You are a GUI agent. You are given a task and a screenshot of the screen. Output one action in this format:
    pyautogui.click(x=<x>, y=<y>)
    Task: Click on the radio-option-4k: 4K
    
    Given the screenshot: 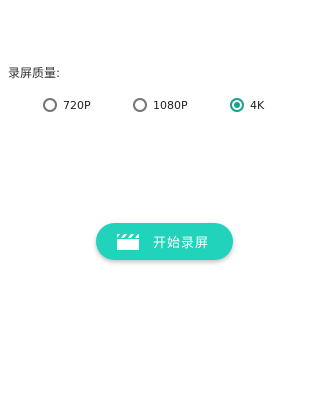 What is the action you would take?
    pyautogui.click(x=247, y=105)
    